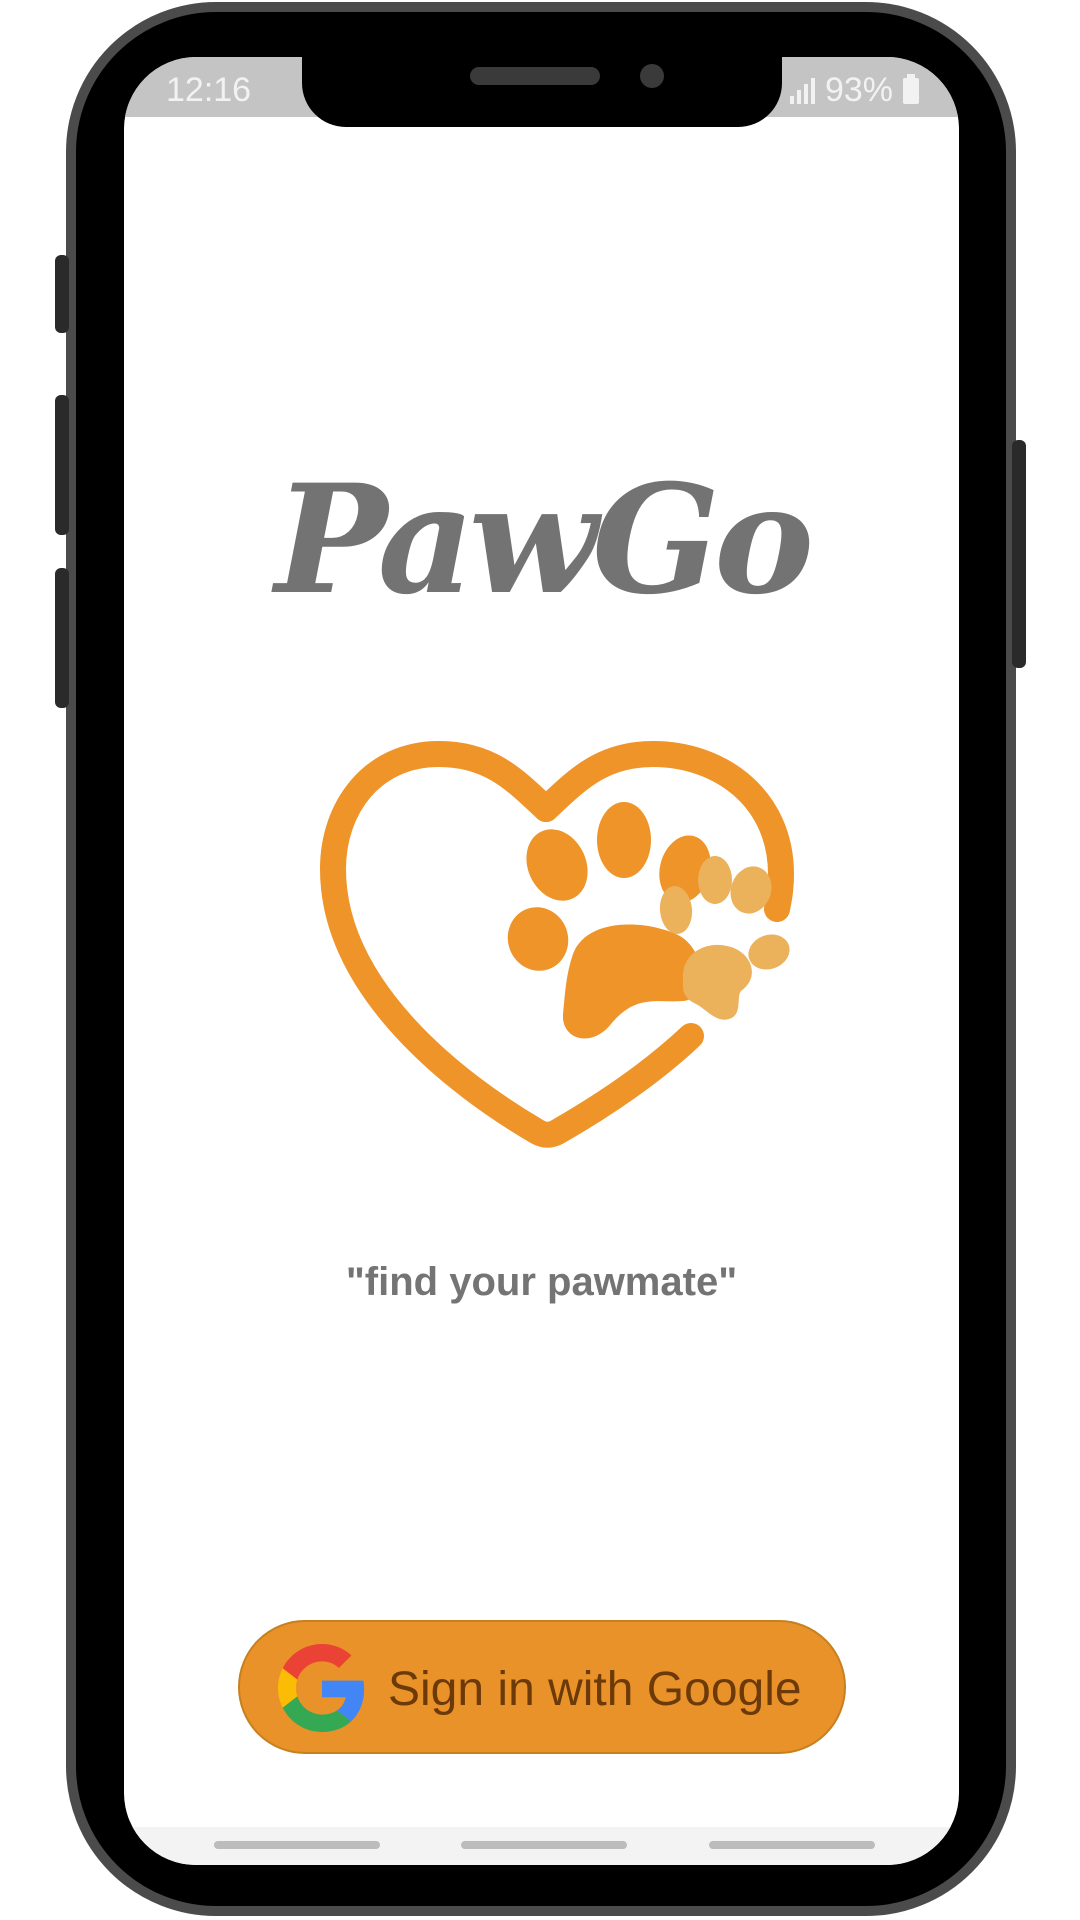  What do you see at coordinates (858, 90) in the screenshot?
I see `battery-percent: 93%` at bounding box center [858, 90].